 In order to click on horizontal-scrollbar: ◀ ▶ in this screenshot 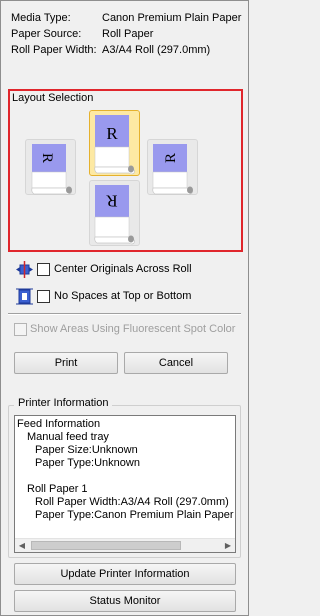, I will do `click(125, 545)`.